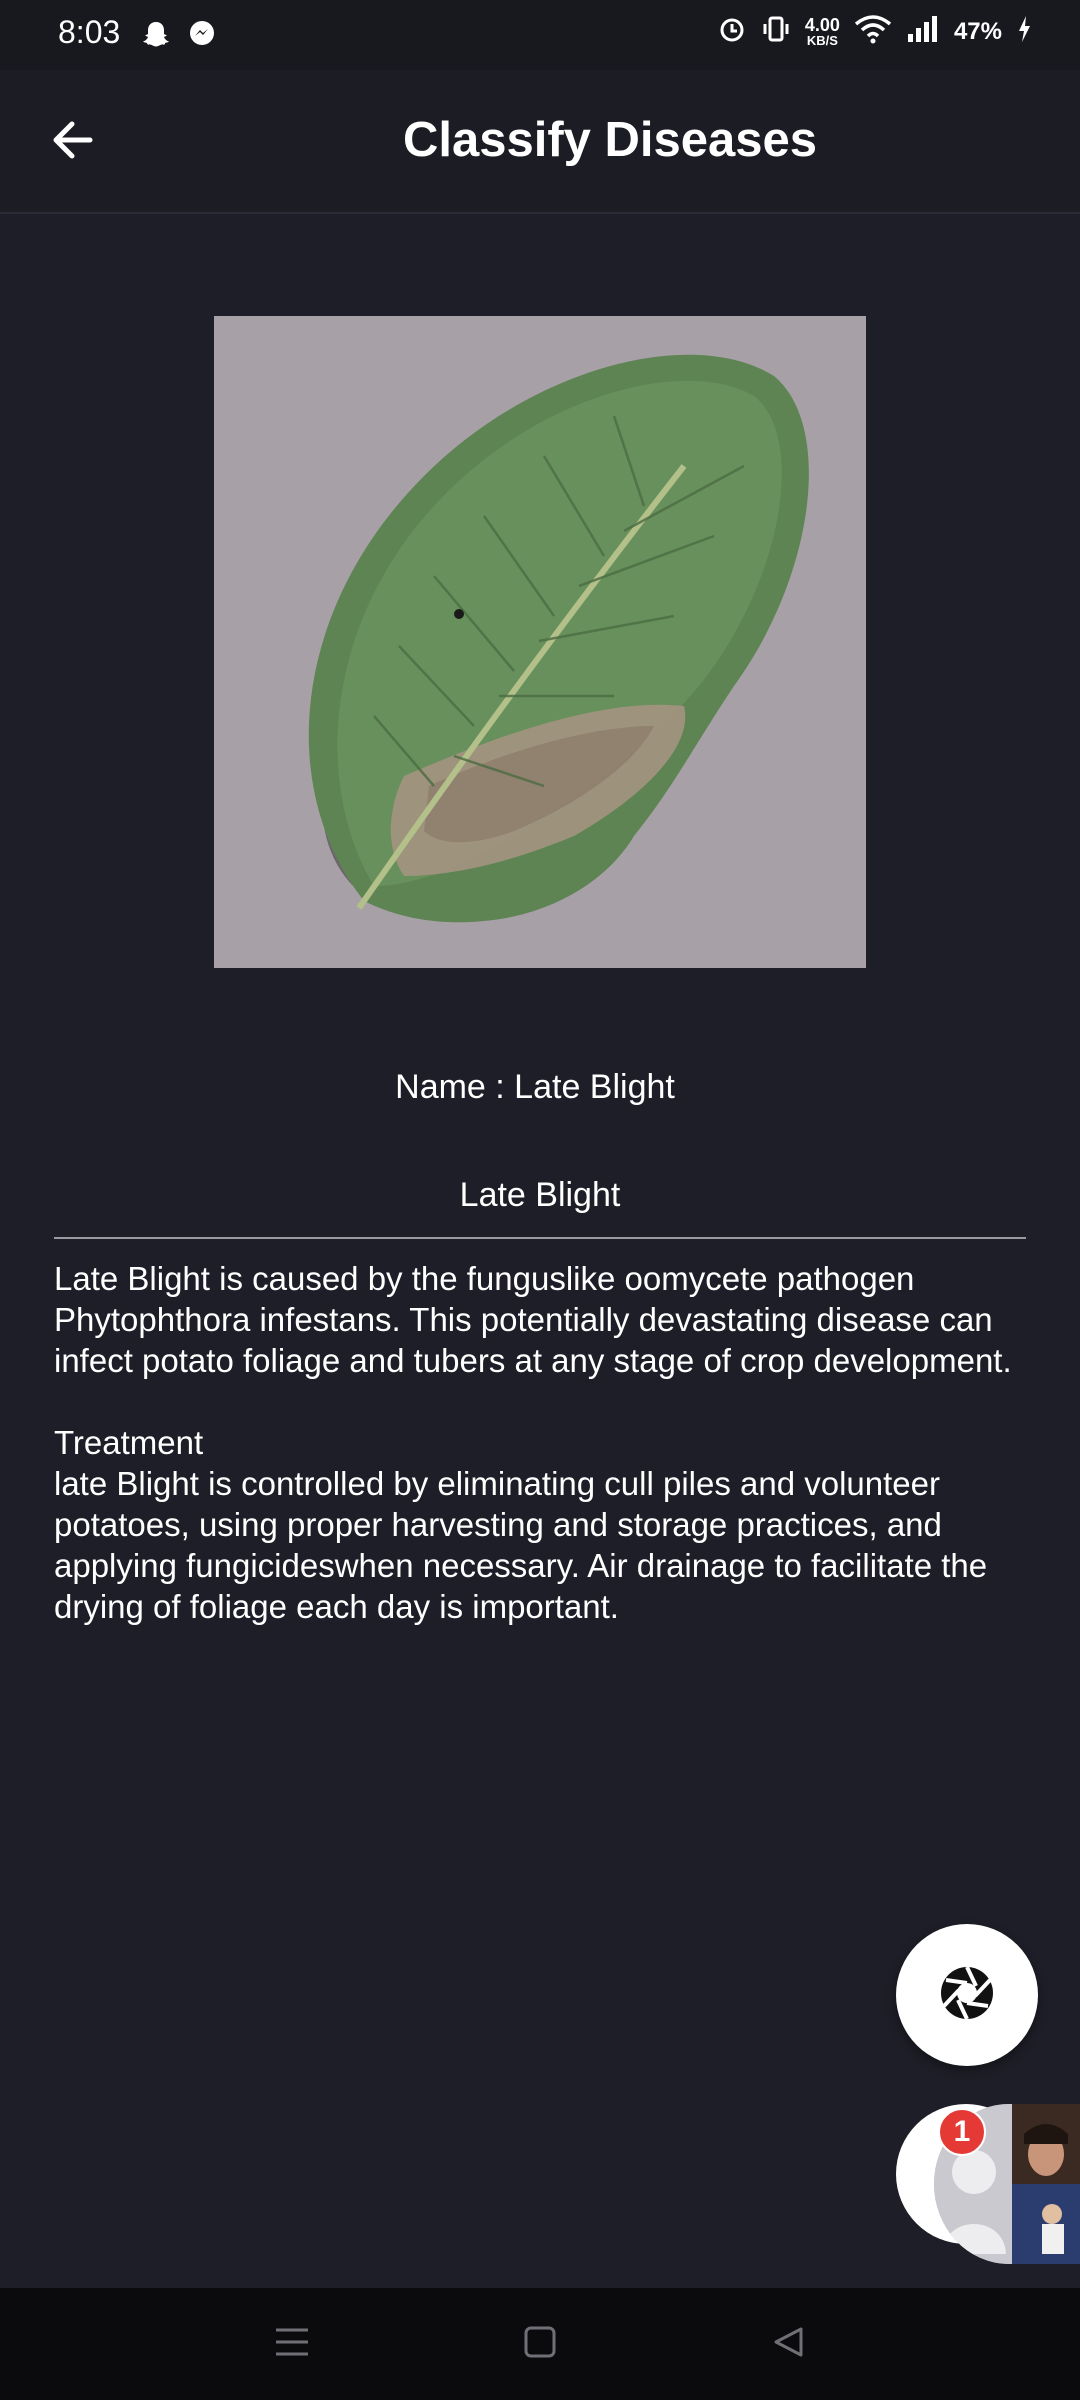 The width and height of the screenshot is (1080, 2400). Describe the element at coordinates (202, 36) in the screenshot. I see `messenger-icon` at that location.